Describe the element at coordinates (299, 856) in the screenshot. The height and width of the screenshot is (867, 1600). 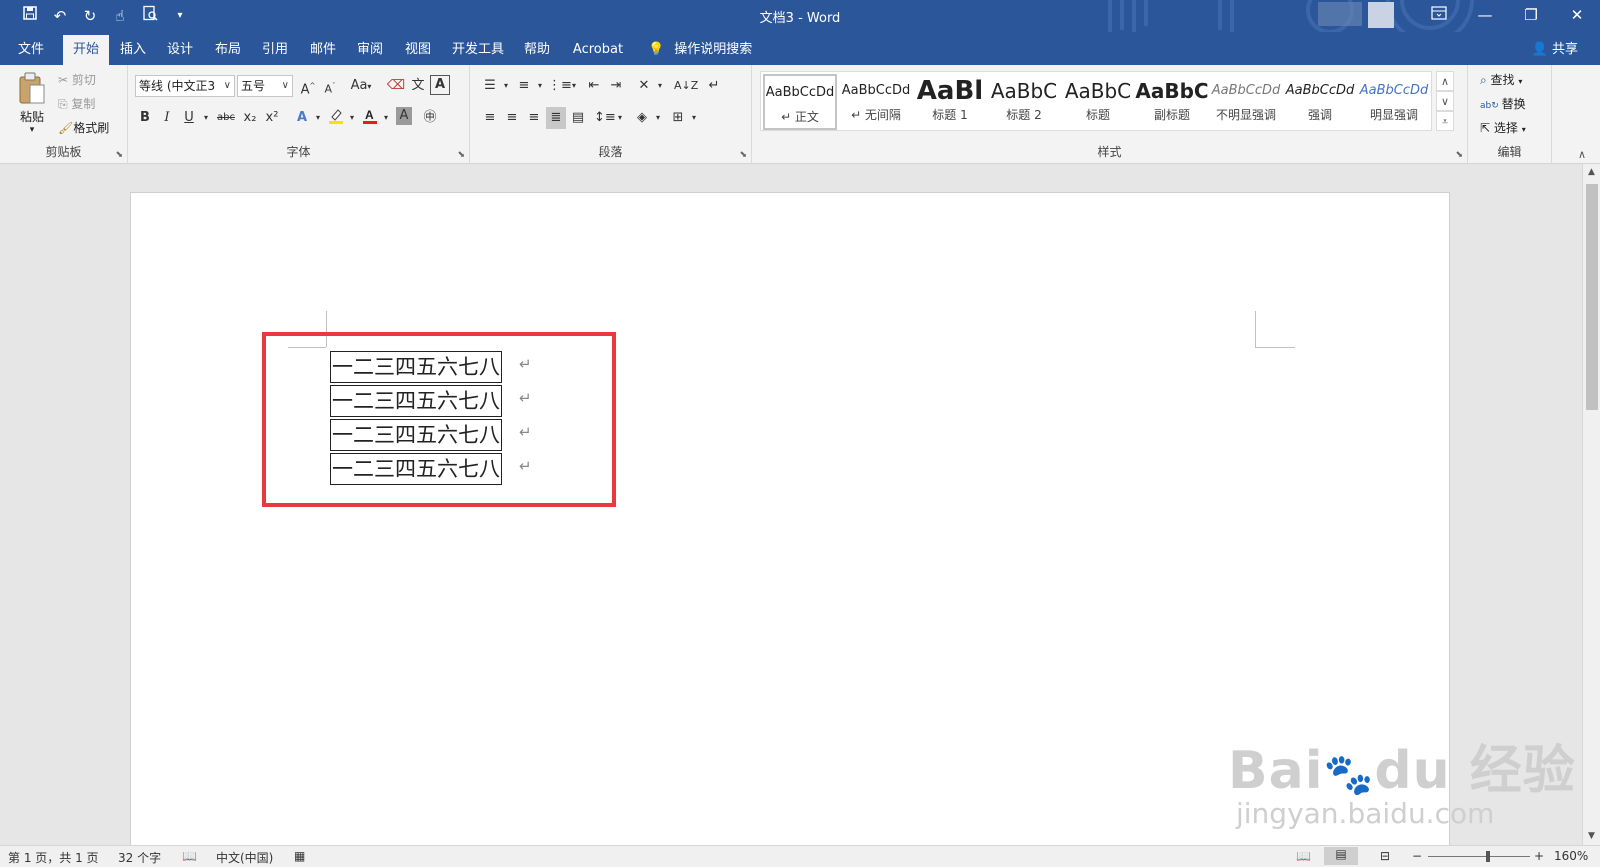
I see `macro-icon: ▦` at that location.